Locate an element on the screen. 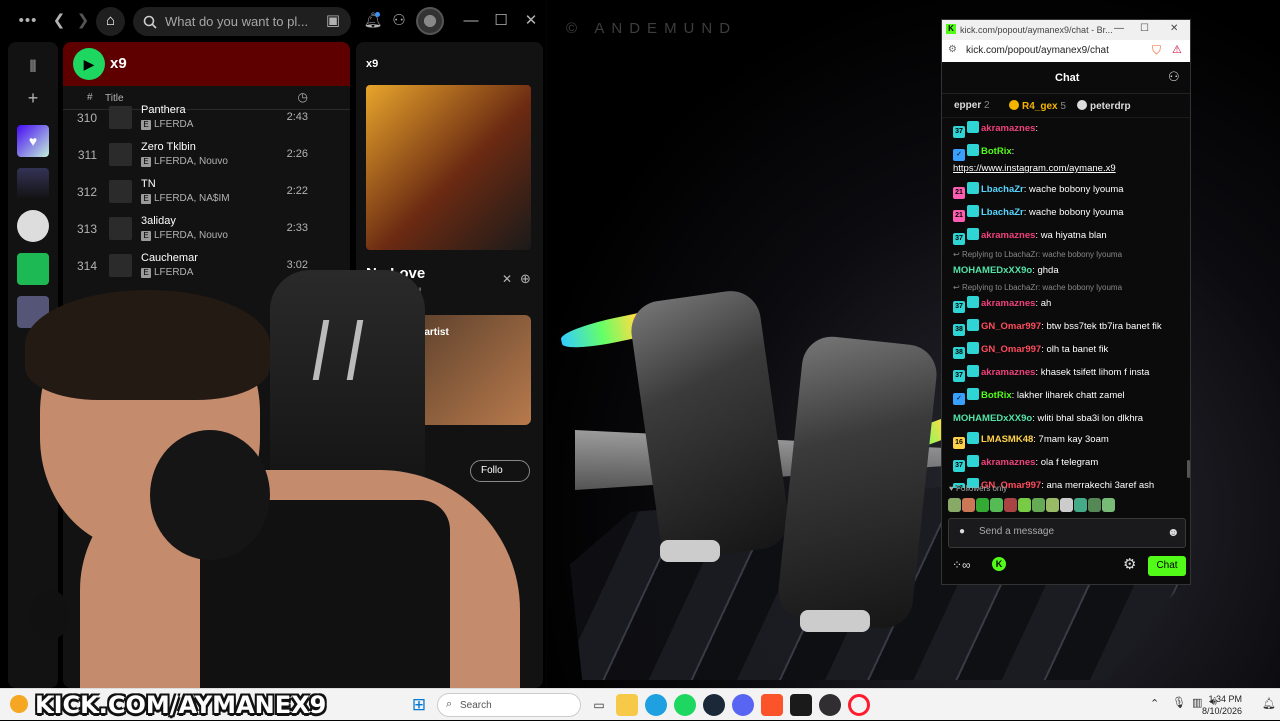 The height and width of the screenshot is (721, 1280). home-icon: ⌂ is located at coordinates (110, 21).